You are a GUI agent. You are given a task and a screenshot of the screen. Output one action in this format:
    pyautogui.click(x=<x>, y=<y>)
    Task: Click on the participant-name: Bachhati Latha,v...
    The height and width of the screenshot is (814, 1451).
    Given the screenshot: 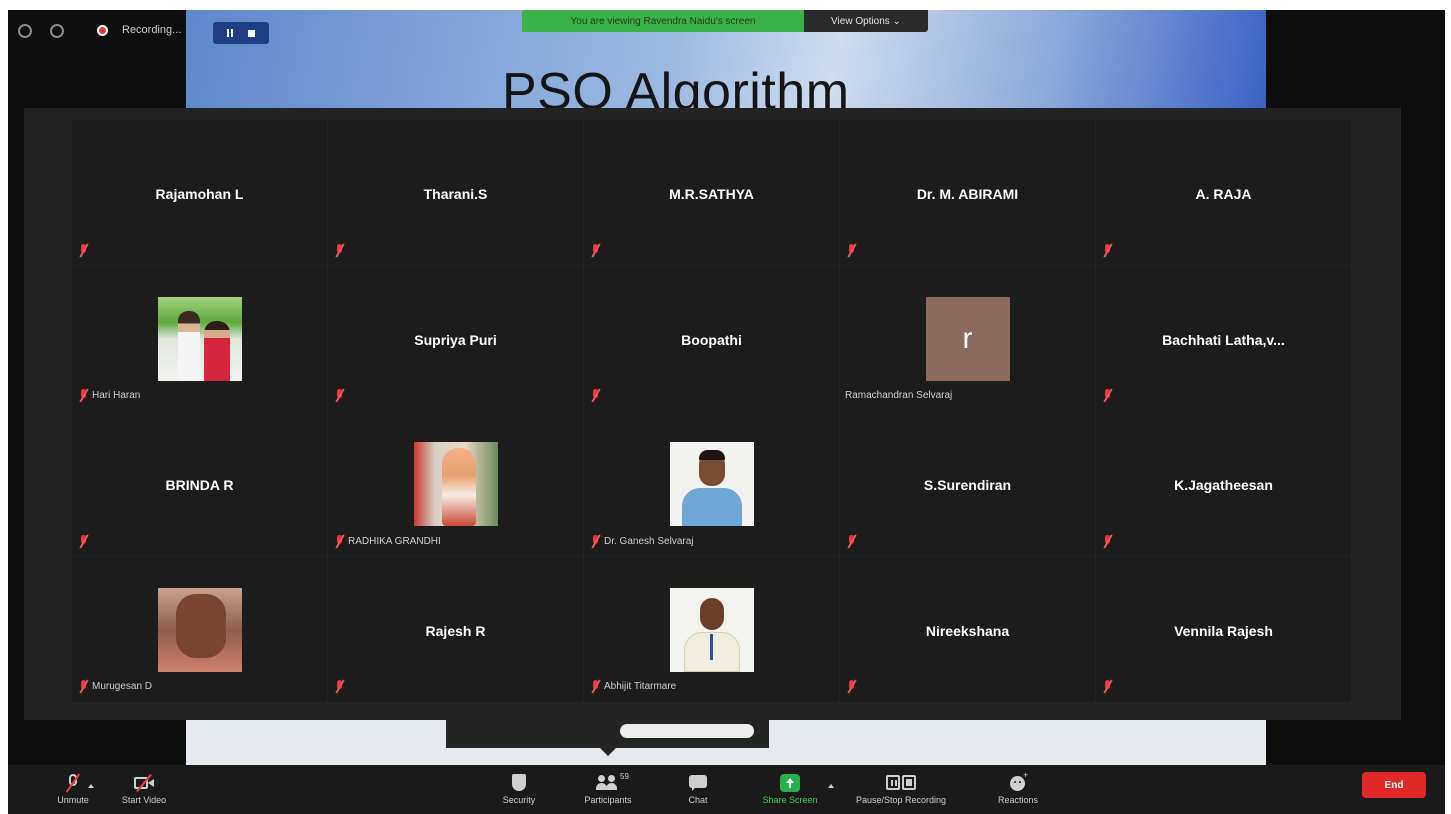 What is the action you would take?
    pyautogui.click(x=1223, y=339)
    